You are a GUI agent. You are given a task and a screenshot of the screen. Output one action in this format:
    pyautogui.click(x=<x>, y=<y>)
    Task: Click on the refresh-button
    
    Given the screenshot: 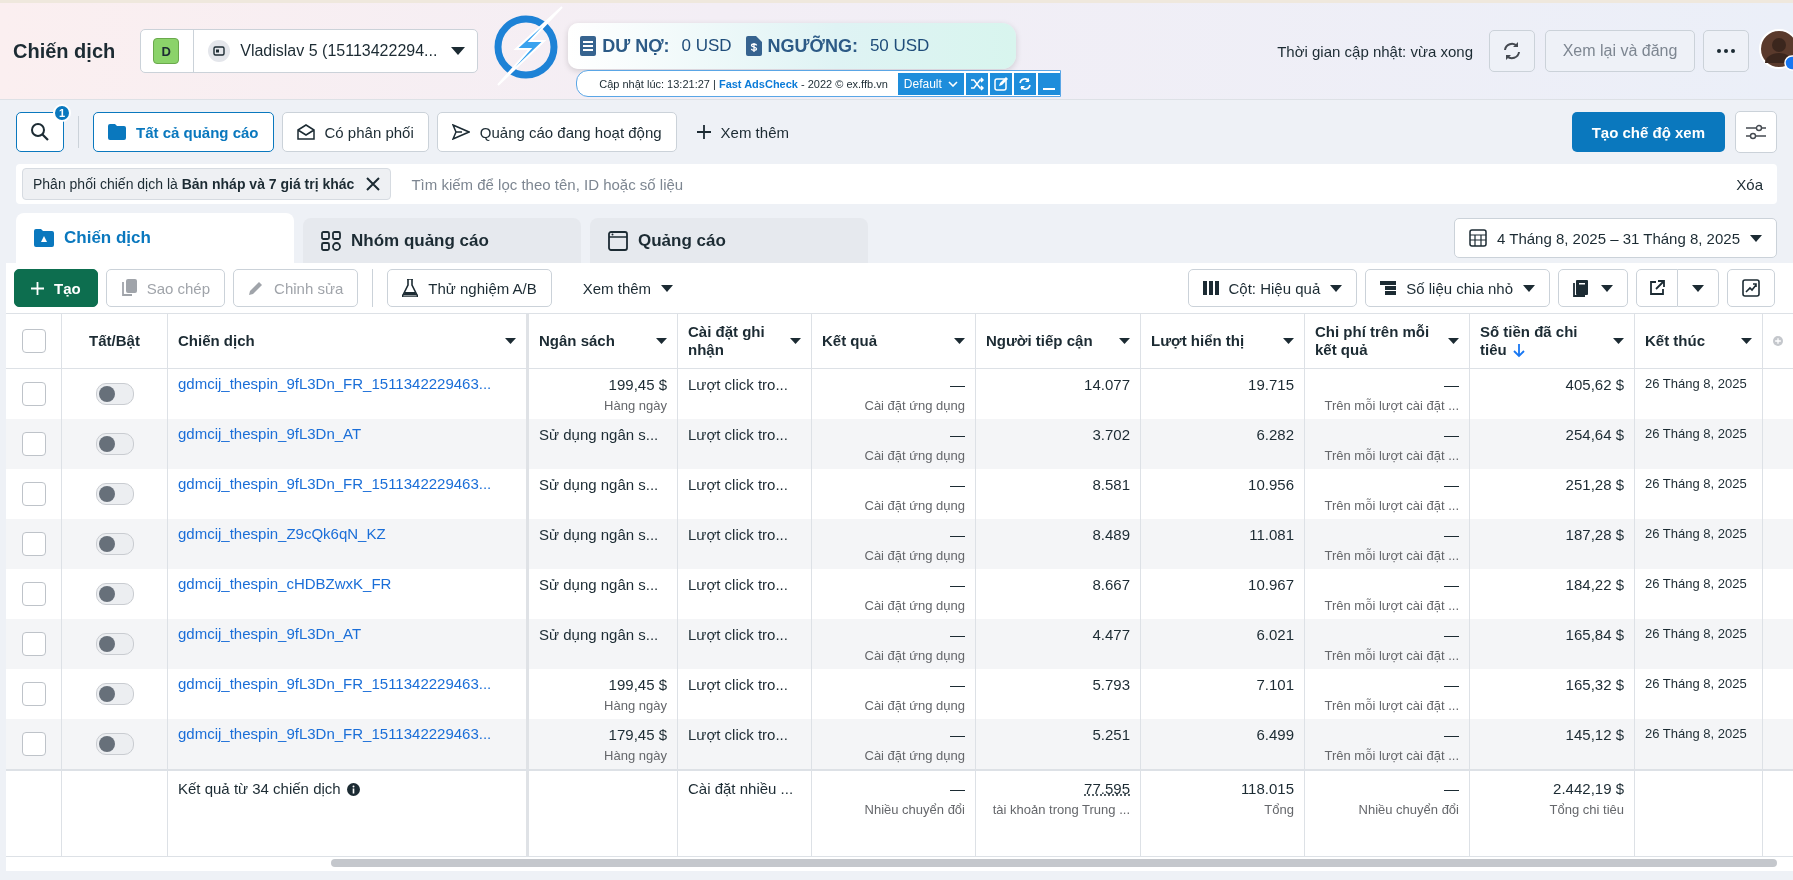 What is the action you would take?
    pyautogui.click(x=1512, y=51)
    